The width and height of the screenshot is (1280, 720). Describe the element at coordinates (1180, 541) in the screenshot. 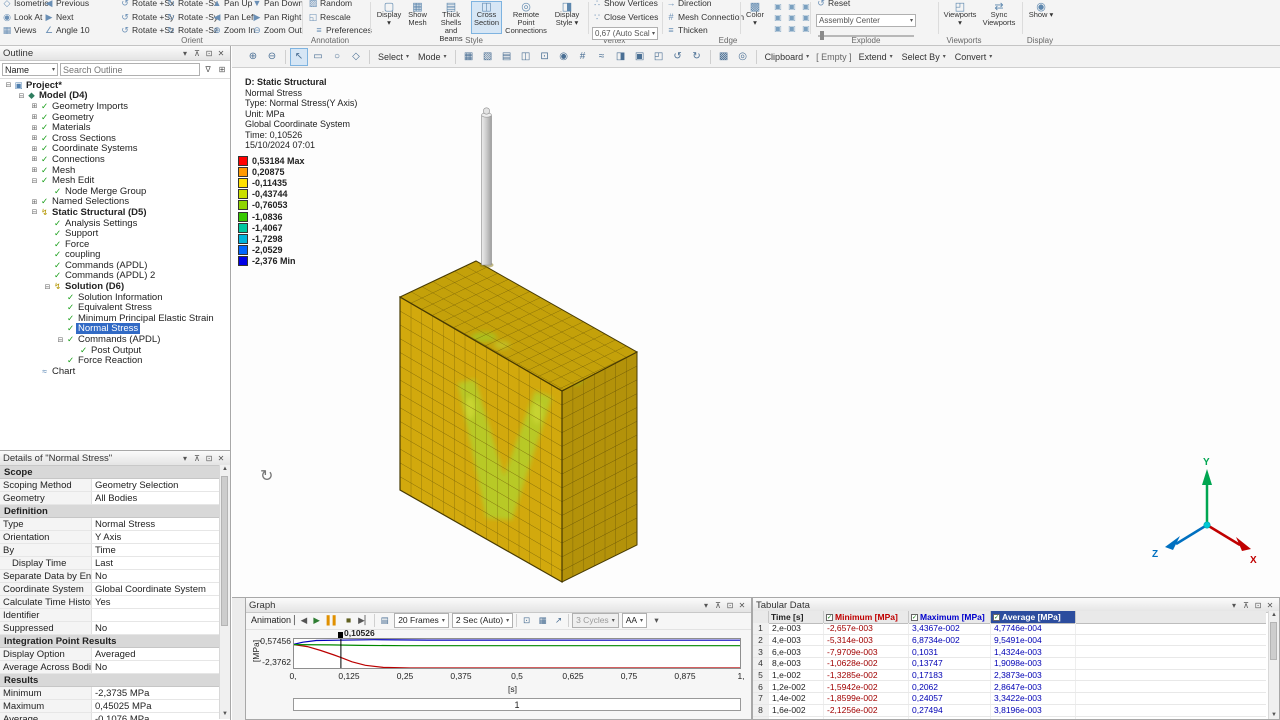

I see `triad-z-axis: Z` at that location.